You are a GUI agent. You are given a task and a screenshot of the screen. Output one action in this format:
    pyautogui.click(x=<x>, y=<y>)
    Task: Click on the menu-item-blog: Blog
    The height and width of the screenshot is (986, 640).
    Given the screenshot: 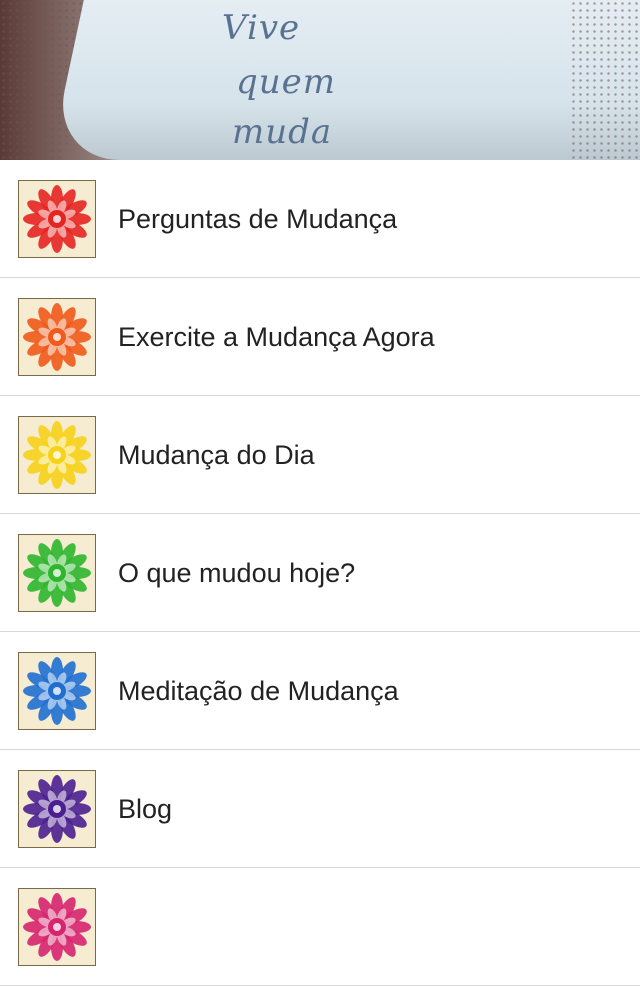 What is the action you would take?
    pyautogui.click(x=320, y=809)
    